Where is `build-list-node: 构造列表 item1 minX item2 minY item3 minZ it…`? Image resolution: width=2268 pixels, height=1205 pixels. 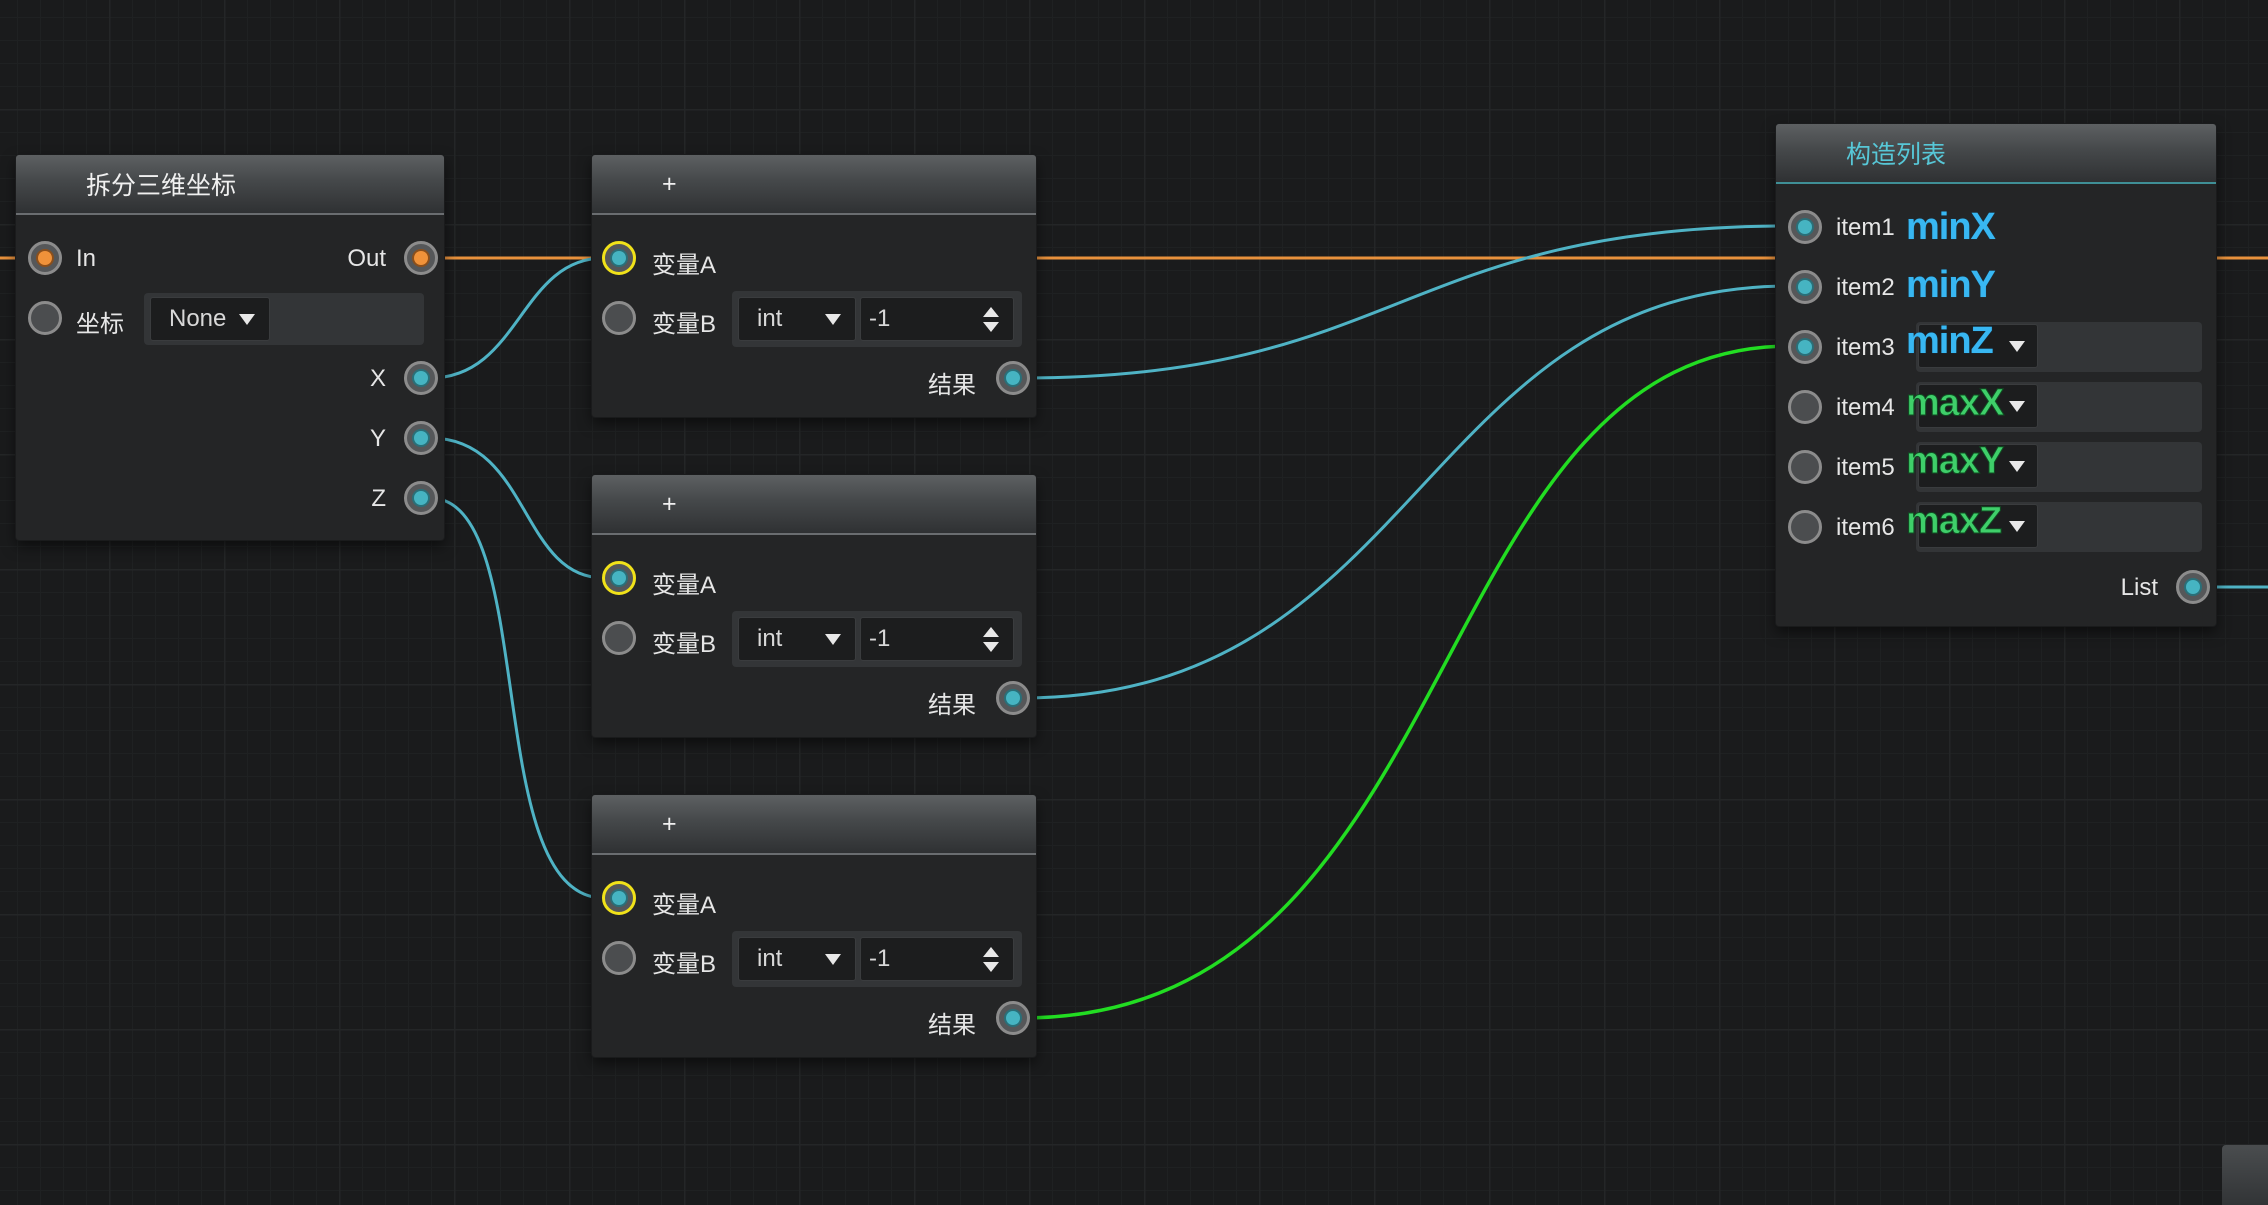
build-list-node: 构造列表 item1 minX item2 minY item3 minZ it… is located at coordinates (1996, 375).